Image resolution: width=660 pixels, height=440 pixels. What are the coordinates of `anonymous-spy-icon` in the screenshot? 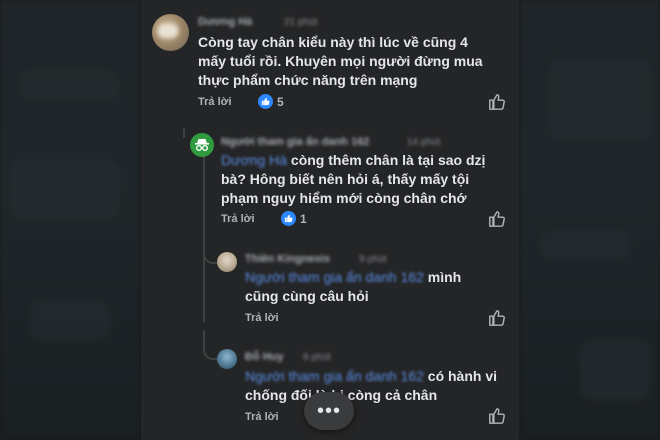 It's located at (202, 145).